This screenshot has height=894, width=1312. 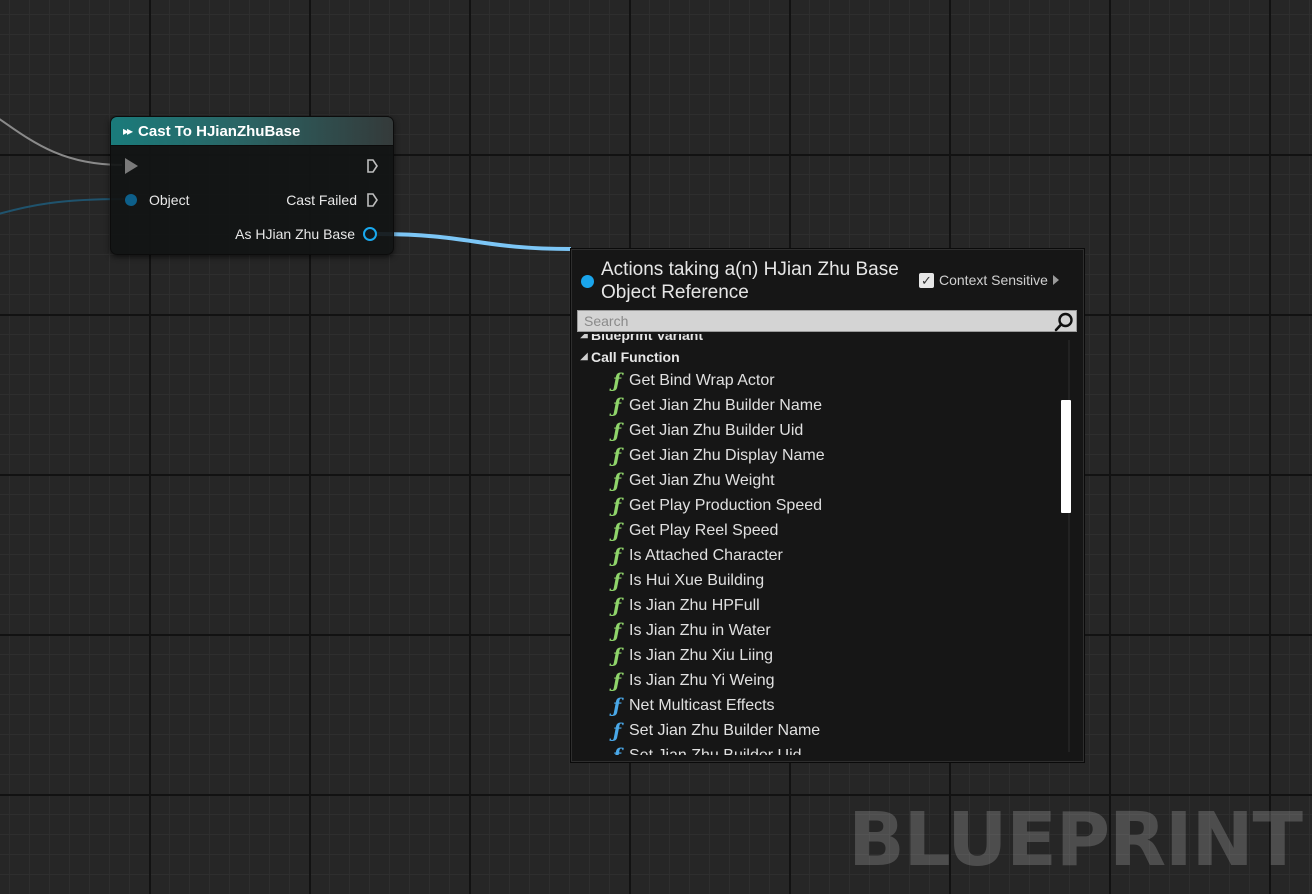 I want to click on list-item: ƒSet Jian Zhu Builder Uid, so click(x=822, y=749).